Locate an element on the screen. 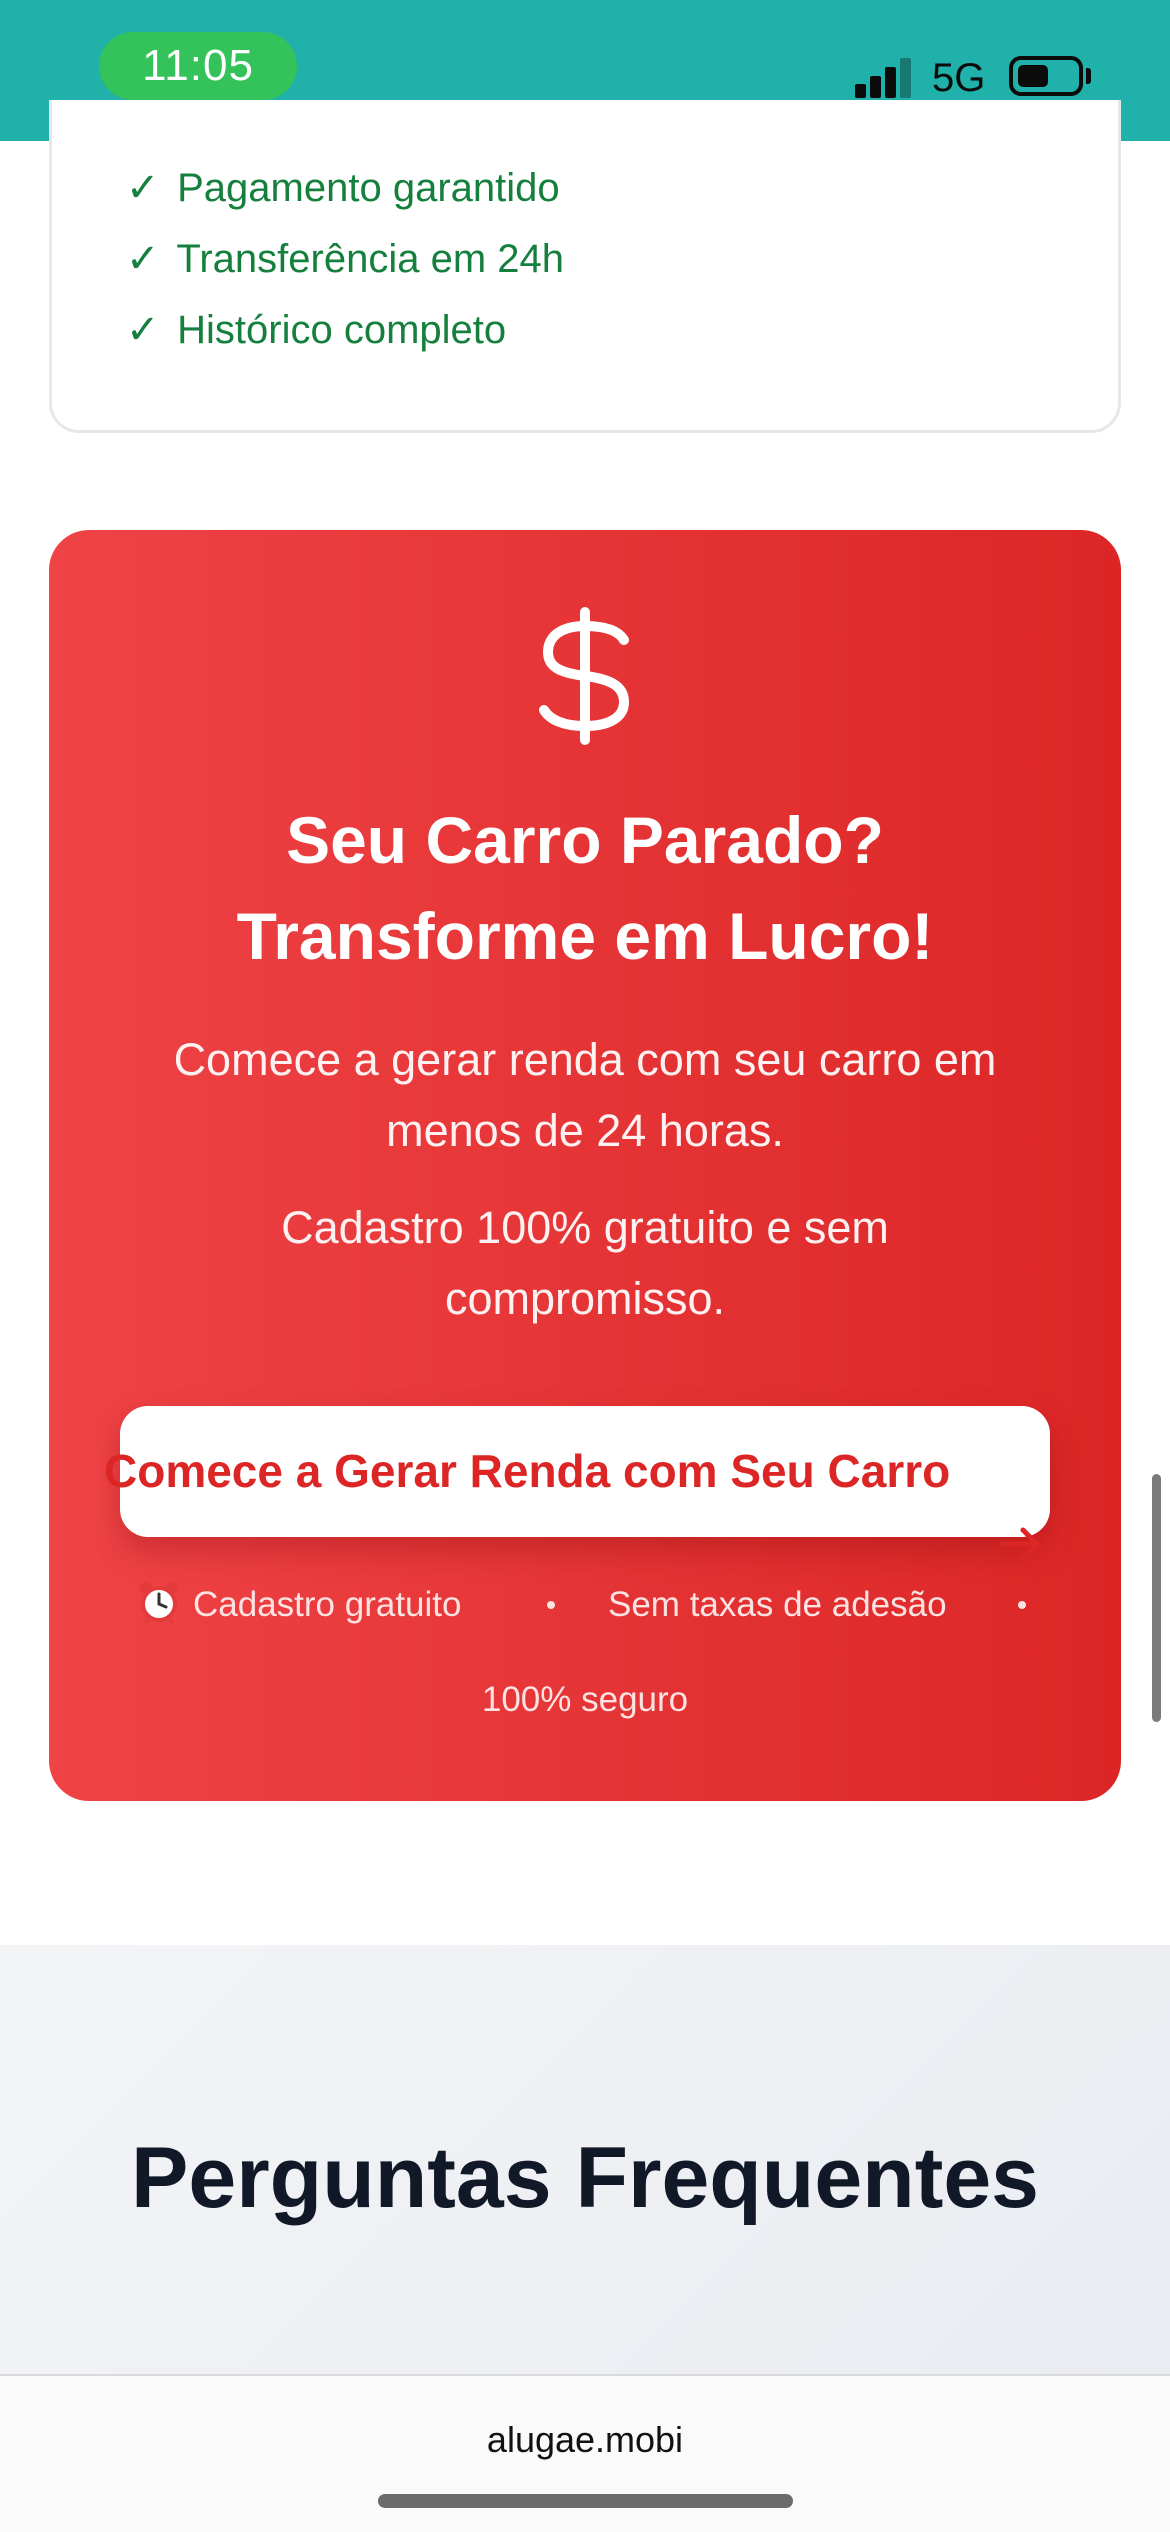  url-text: alugae.mobi is located at coordinates (585, 2440).